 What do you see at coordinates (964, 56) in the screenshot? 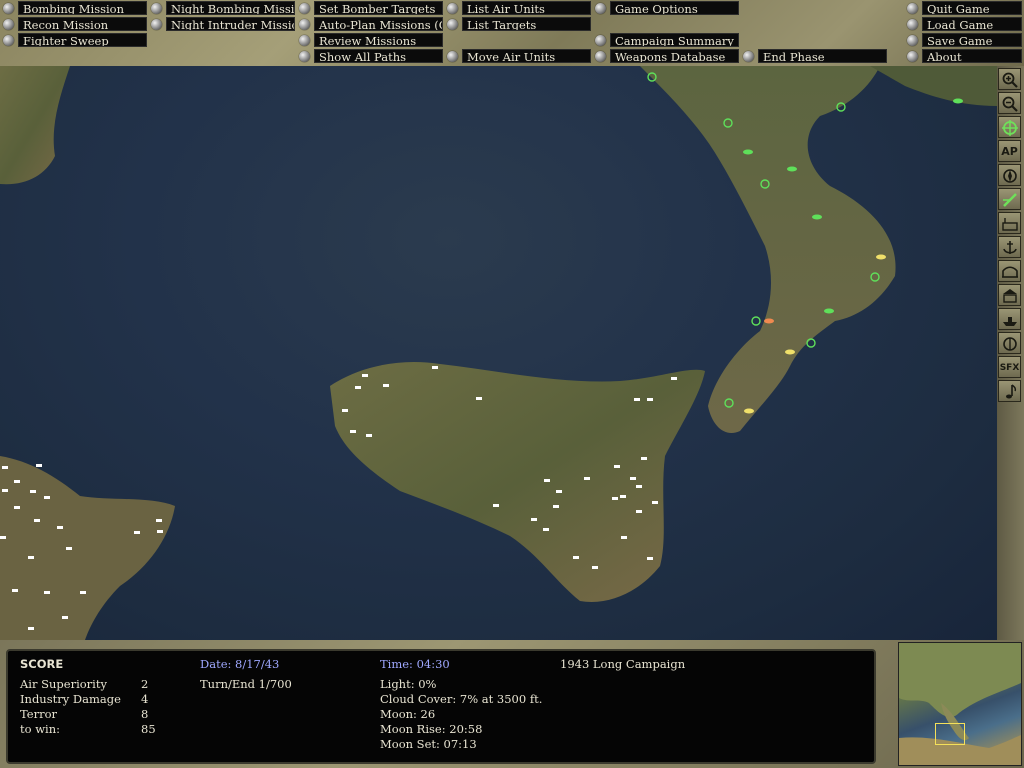
I see `about-button: About` at bounding box center [964, 56].